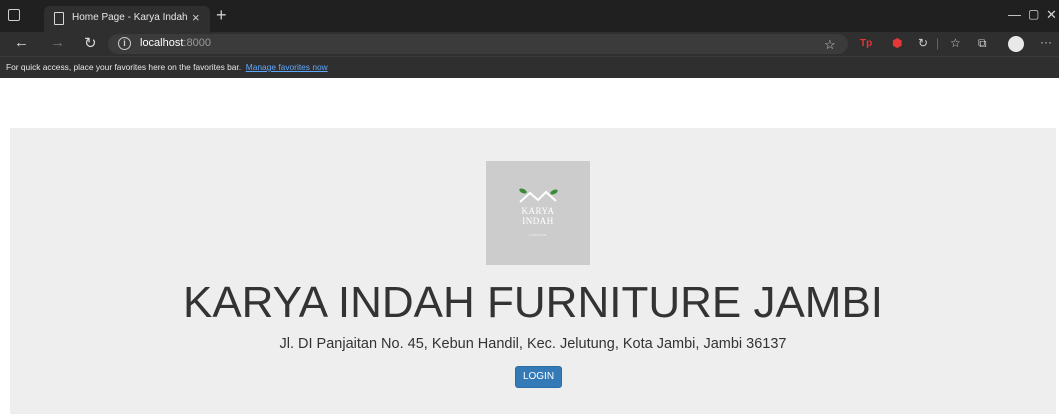 This screenshot has width=1059, height=414. What do you see at coordinates (1046, 42) in the screenshot?
I see `more-icon: ···` at bounding box center [1046, 42].